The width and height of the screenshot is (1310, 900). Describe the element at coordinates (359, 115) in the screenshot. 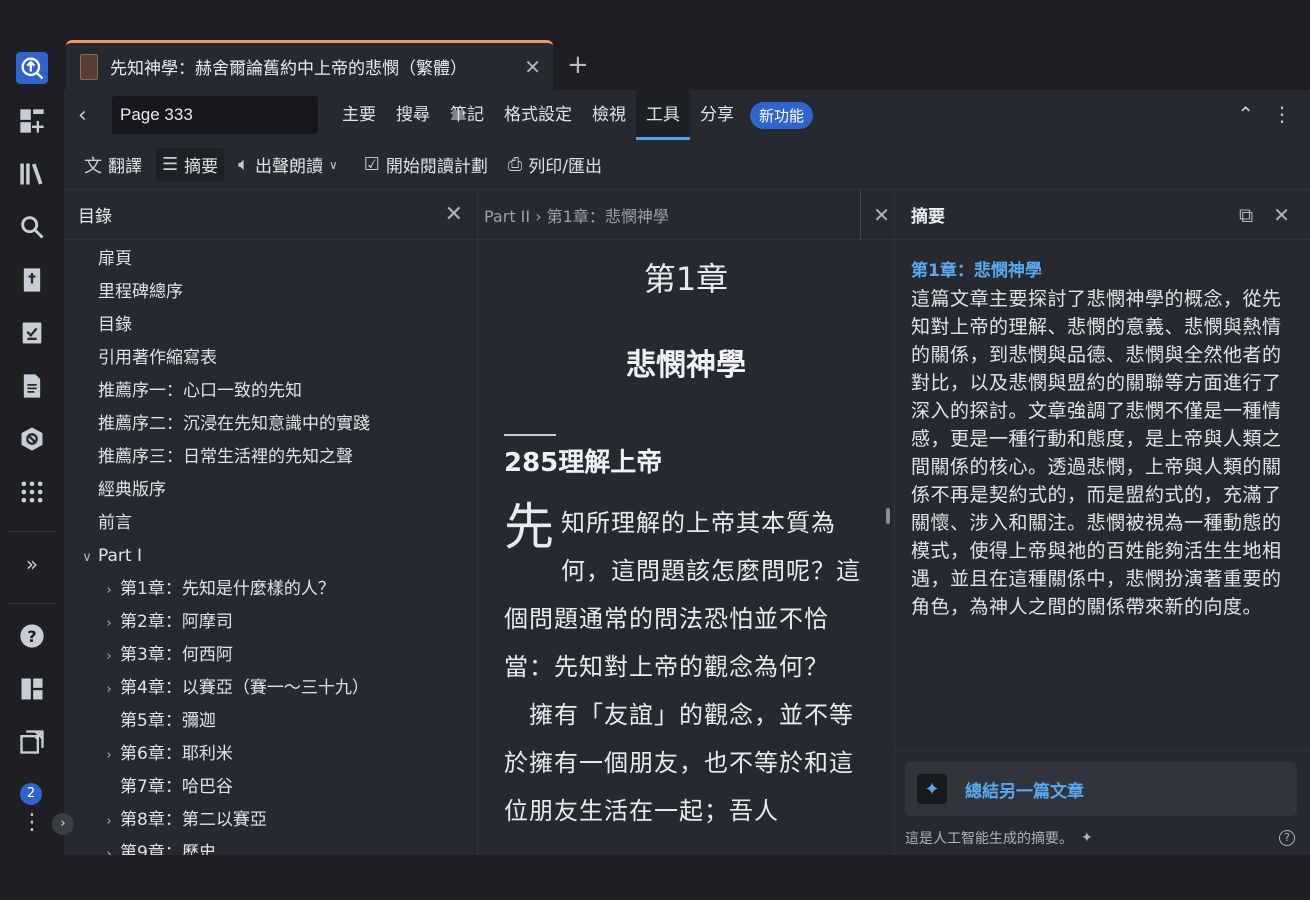

I see `menu-home: 主要` at that location.